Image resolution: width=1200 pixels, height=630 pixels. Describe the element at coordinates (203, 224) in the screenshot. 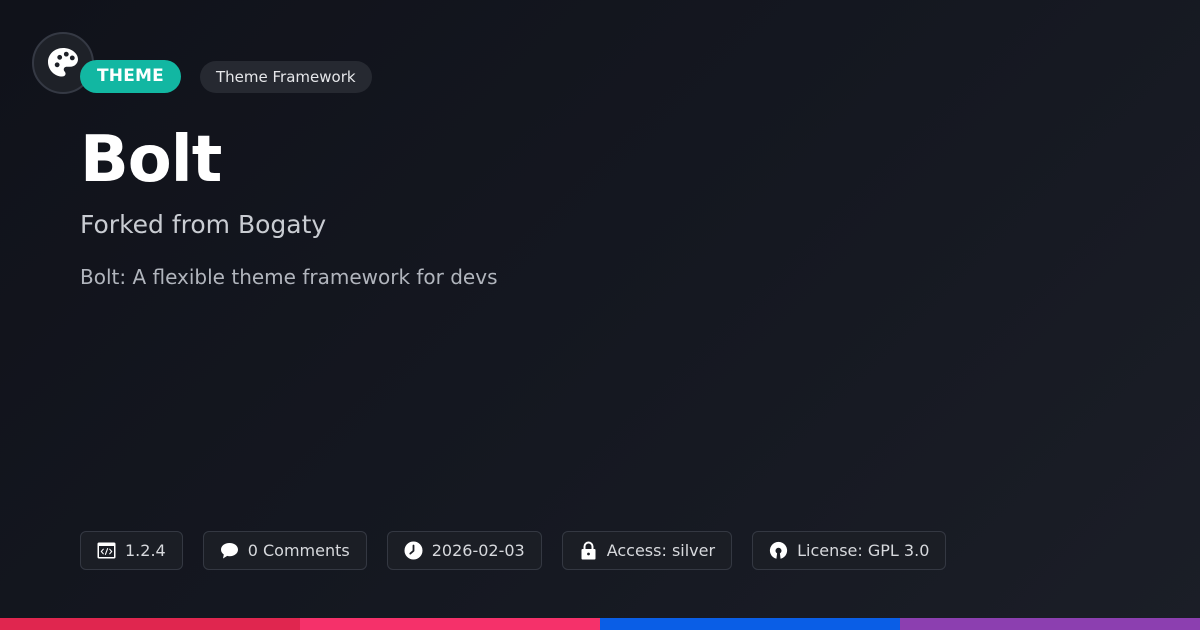

I see `subtitle: Forked from Bogaty` at that location.